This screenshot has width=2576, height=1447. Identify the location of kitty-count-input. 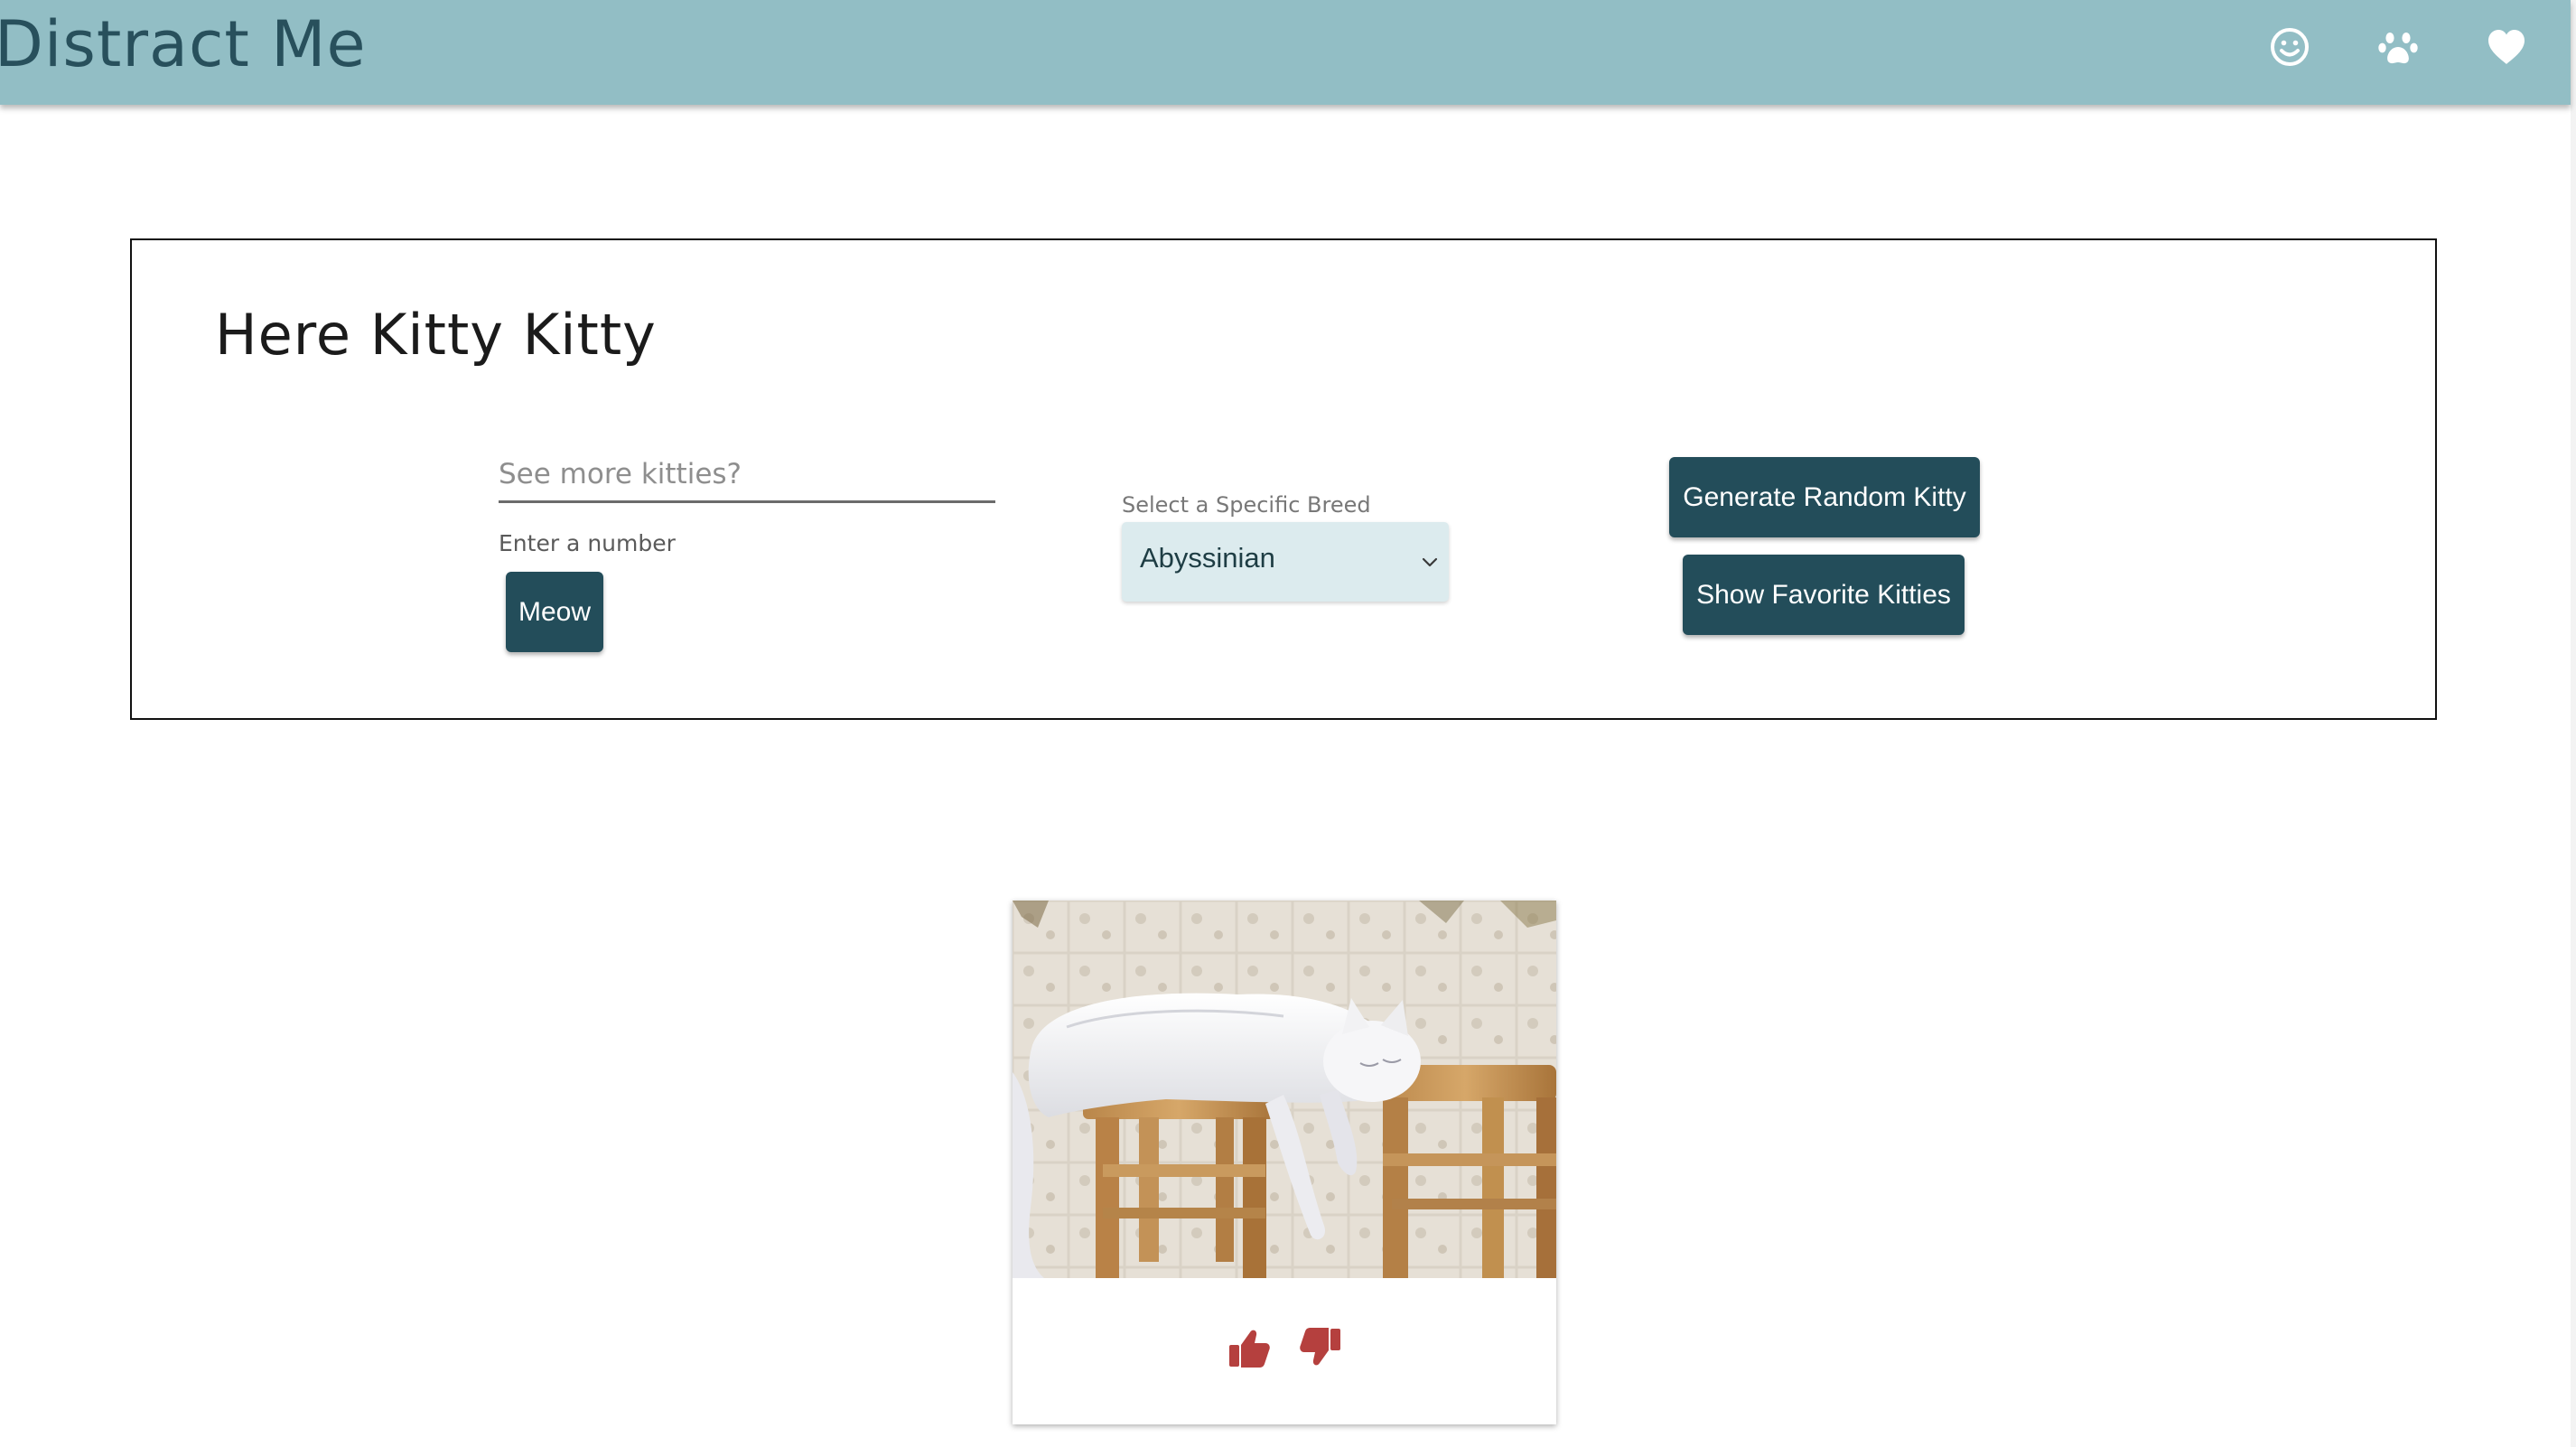
(747, 475).